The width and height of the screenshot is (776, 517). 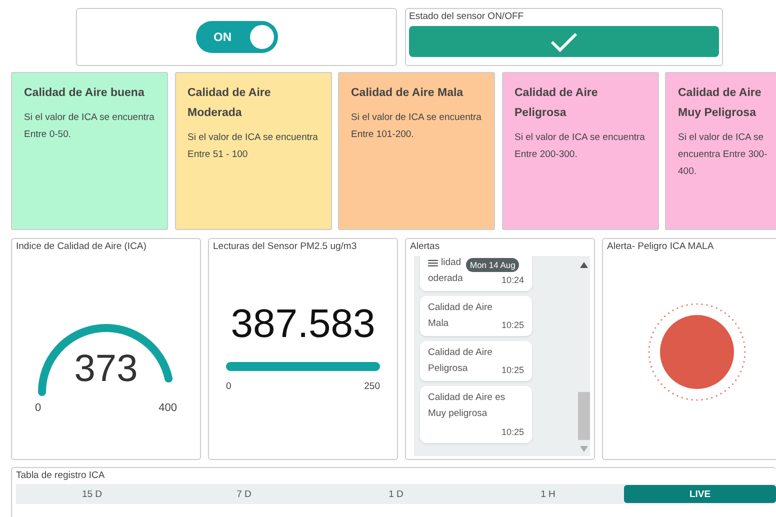 I want to click on card-title: Calidad de Aire Peligrosa, so click(x=556, y=103).